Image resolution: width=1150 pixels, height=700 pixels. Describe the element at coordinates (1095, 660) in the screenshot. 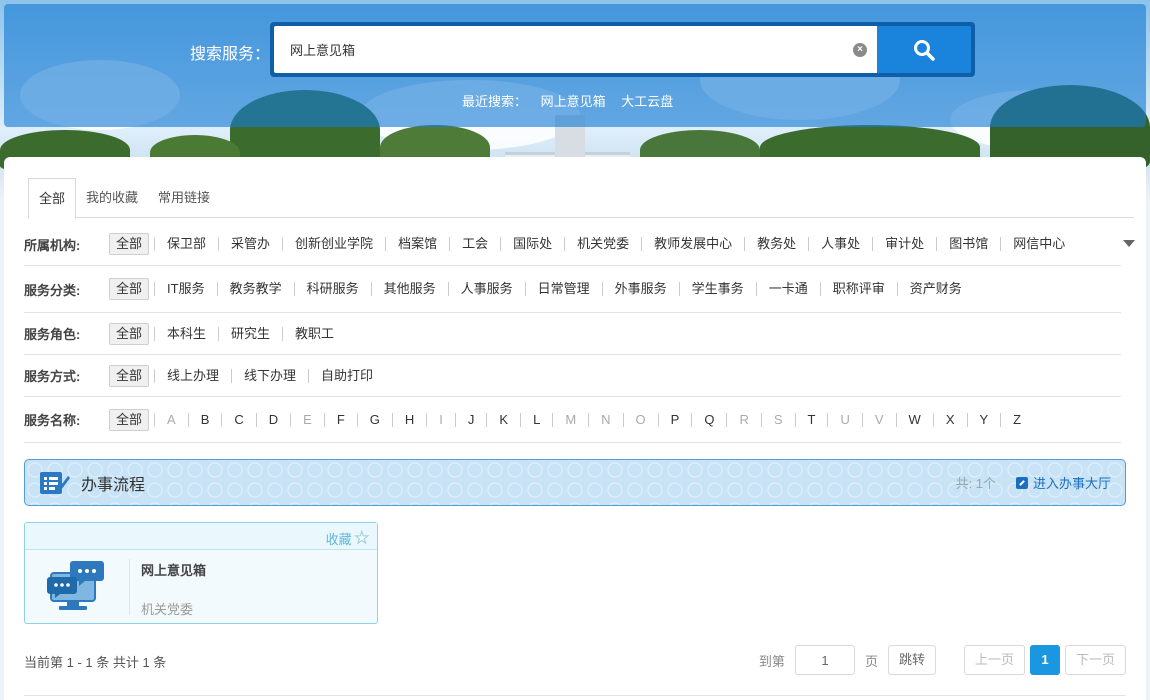

I see `next-page-button: 下一页` at that location.